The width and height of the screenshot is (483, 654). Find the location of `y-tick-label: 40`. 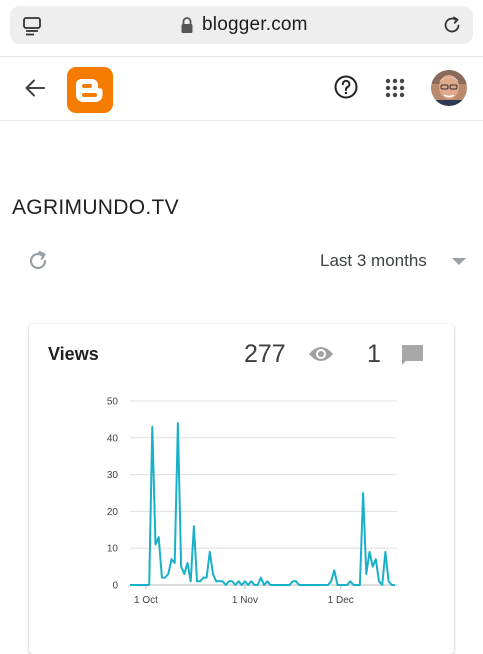

y-tick-label: 40 is located at coordinates (113, 438).